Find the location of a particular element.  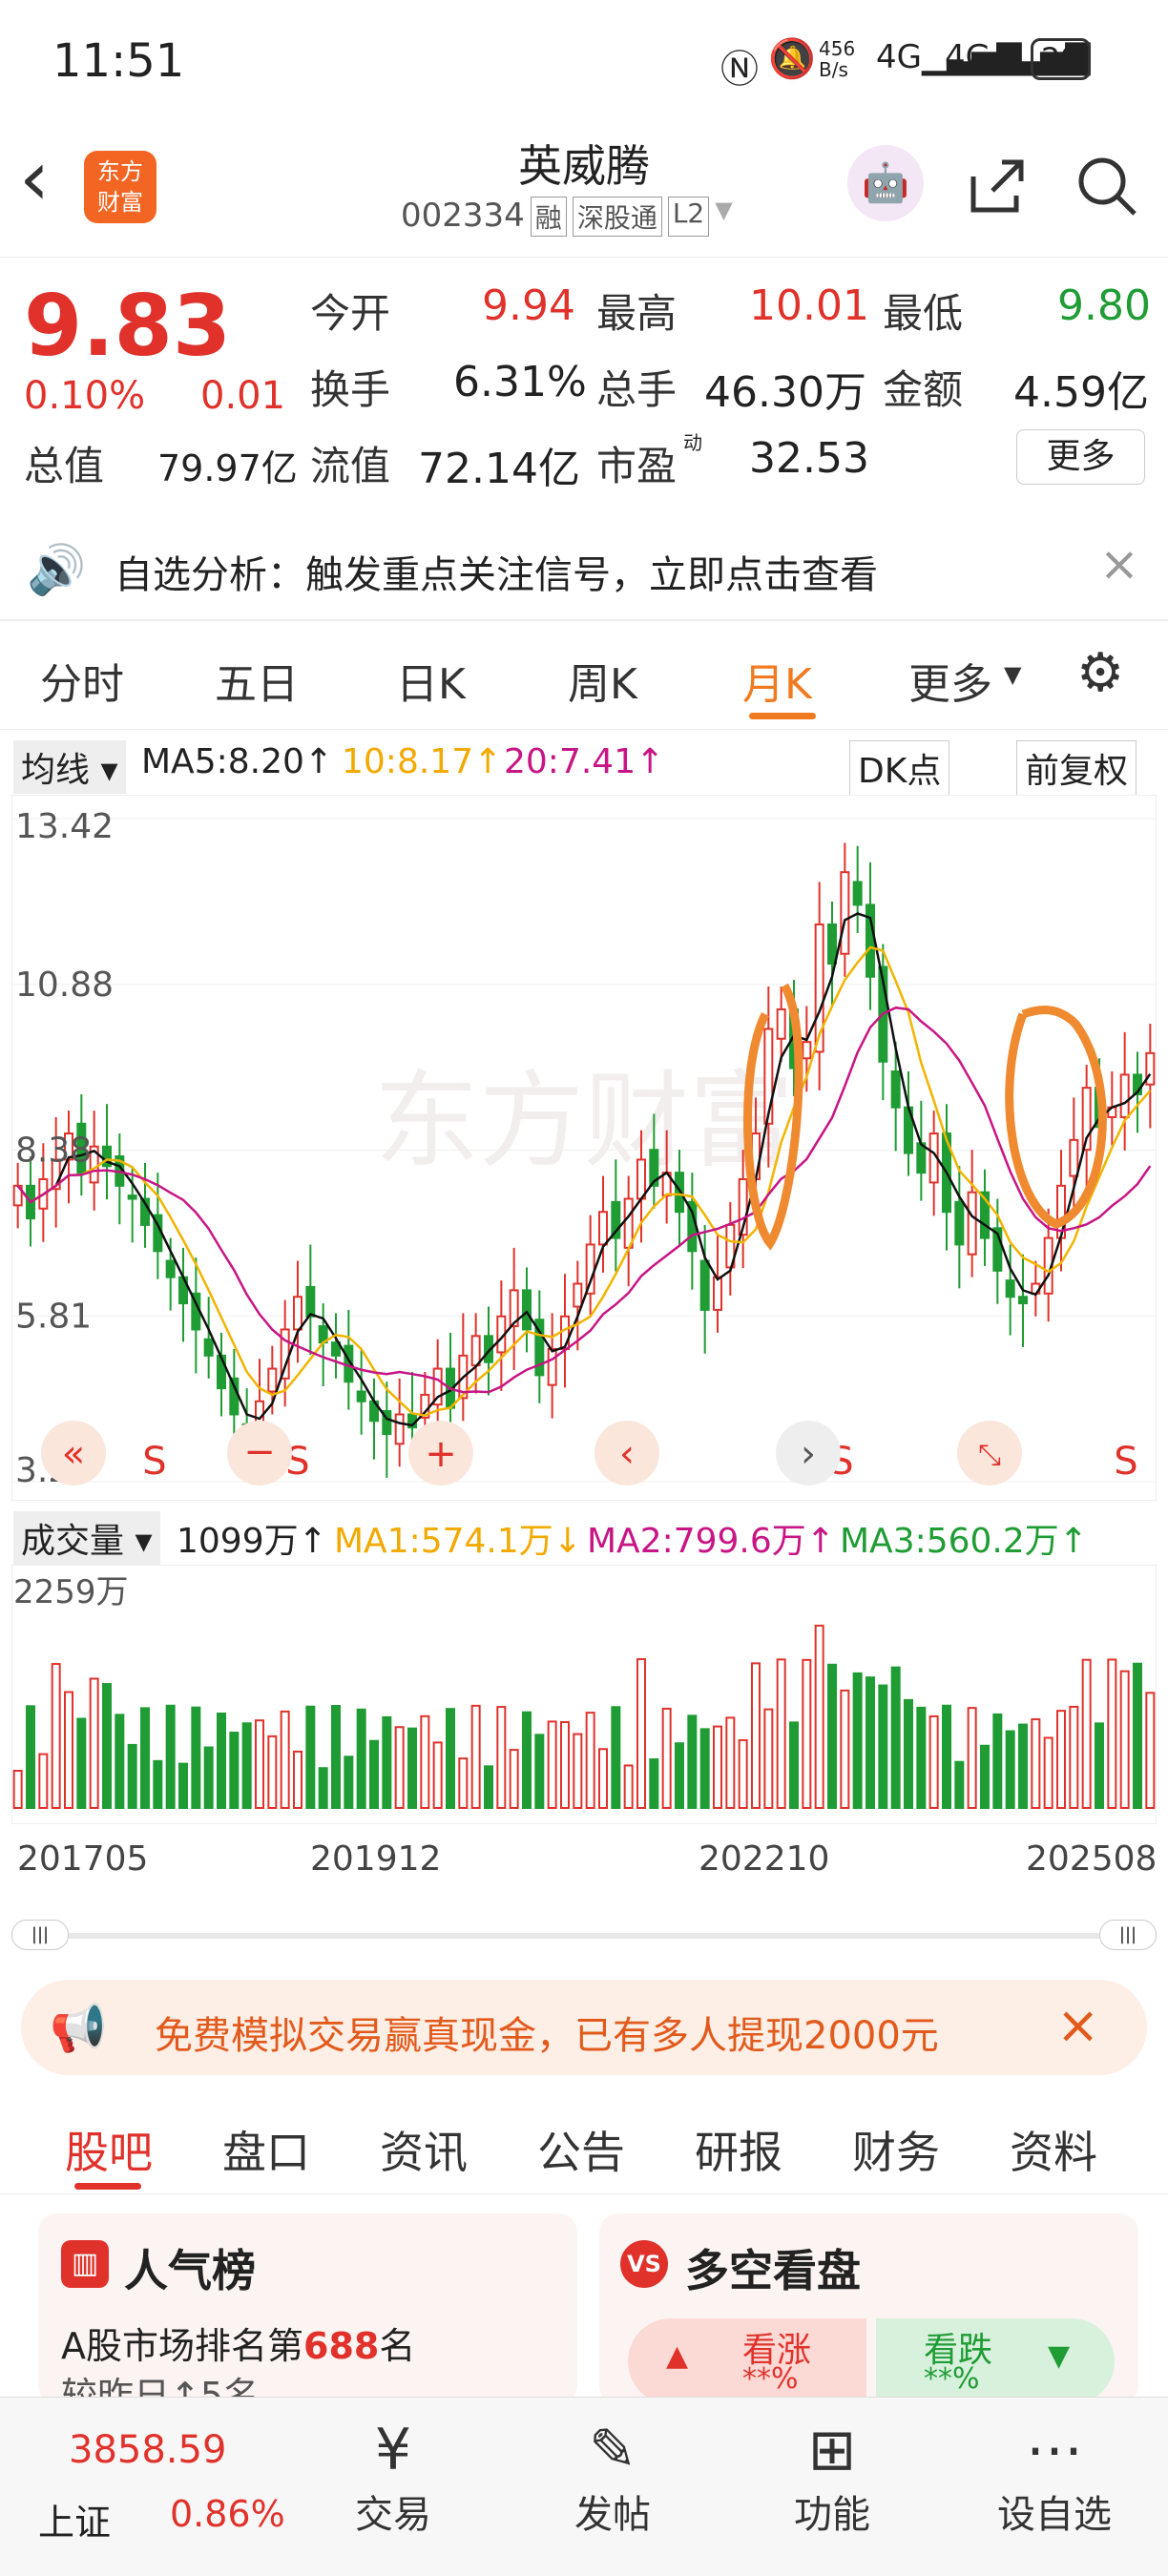

label-high: 最高 is located at coordinates (637, 313).